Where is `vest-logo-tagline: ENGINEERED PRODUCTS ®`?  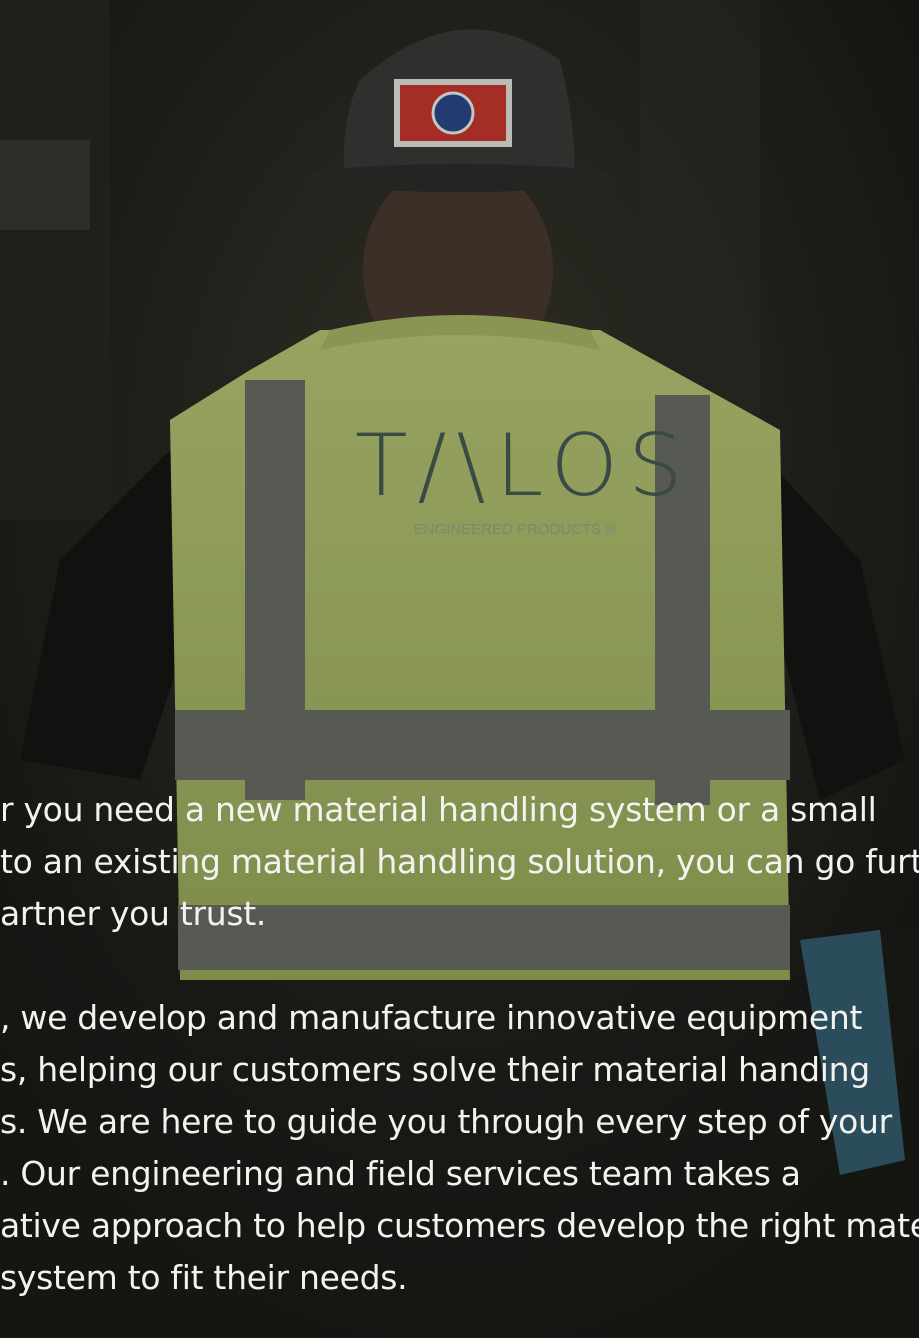
vest-logo-tagline: ENGINEERED PRODUCTS ® is located at coordinates (515, 529).